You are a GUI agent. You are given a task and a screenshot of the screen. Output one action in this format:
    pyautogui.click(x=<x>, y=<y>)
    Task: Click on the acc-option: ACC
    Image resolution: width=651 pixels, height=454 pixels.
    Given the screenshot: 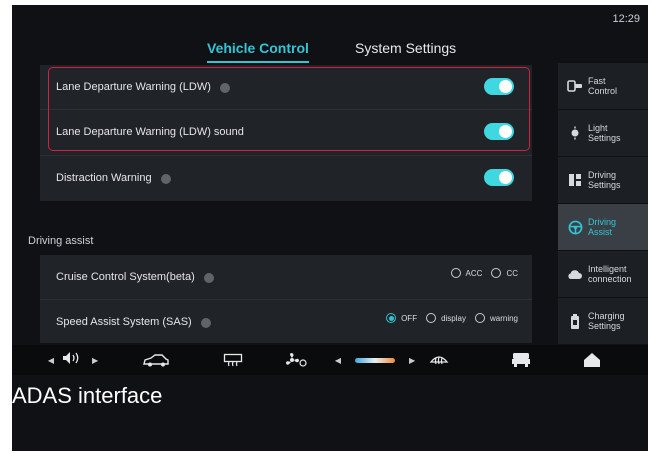 What is the action you would take?
    pyautogui.click(x=466, y=273)
    